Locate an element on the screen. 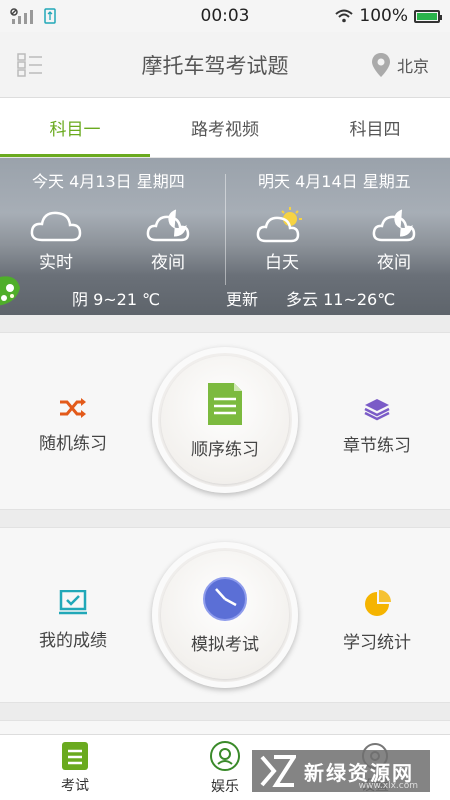 This screenshot has width=450, height=800. document-icon is located at coordinates (225, 403).